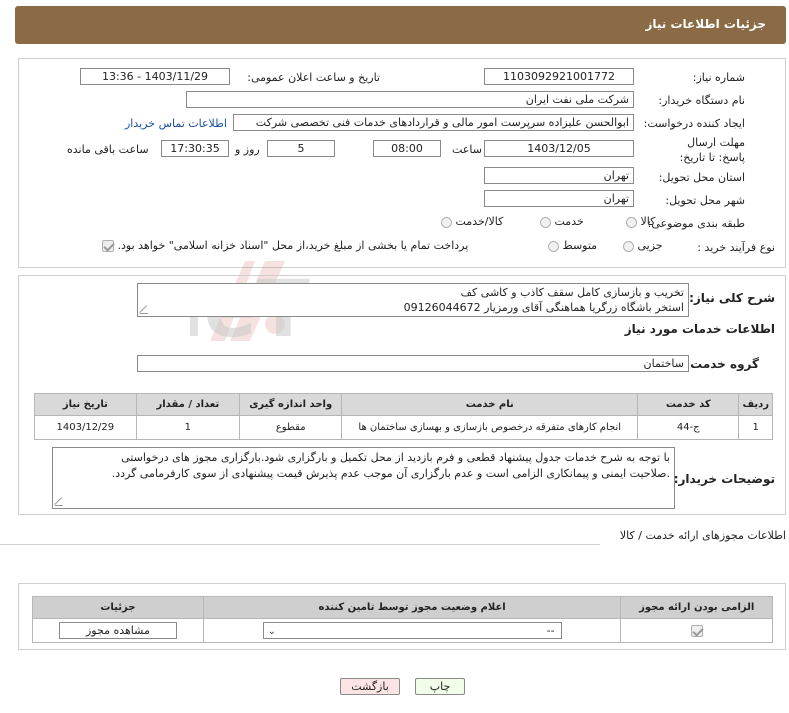  Describe the element at coordinates (479, 221) in the screenshot. I see `category-option-label: کالا/خدمت` at that location.